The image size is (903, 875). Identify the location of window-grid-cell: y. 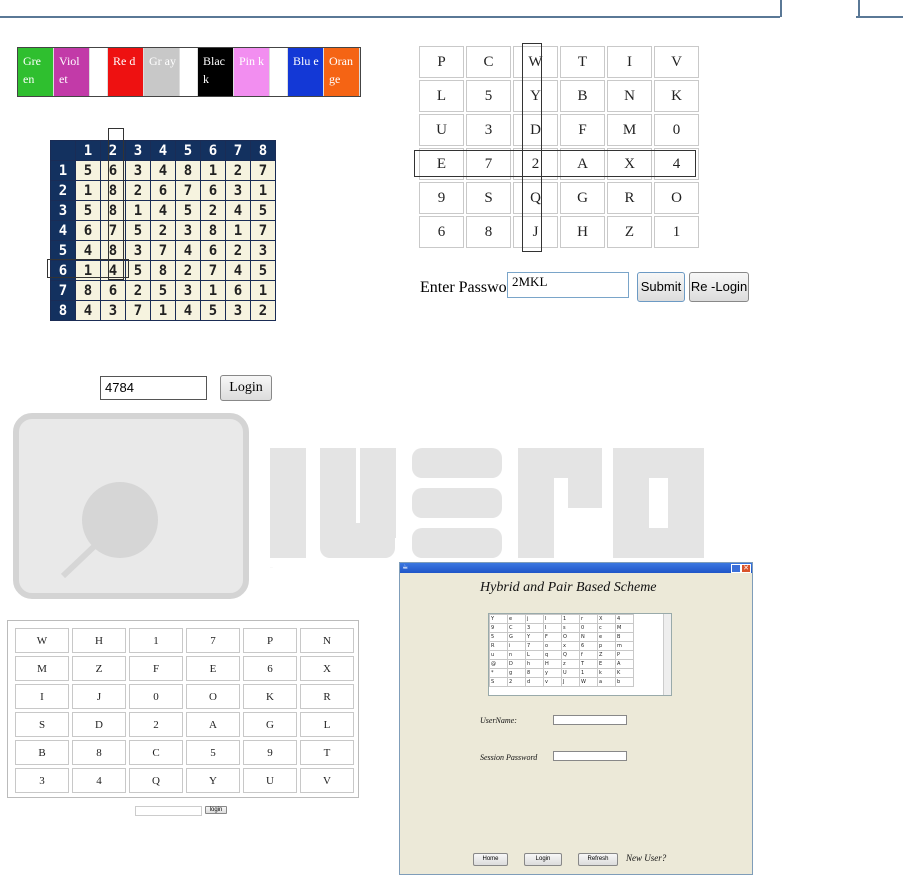
(552, 673).